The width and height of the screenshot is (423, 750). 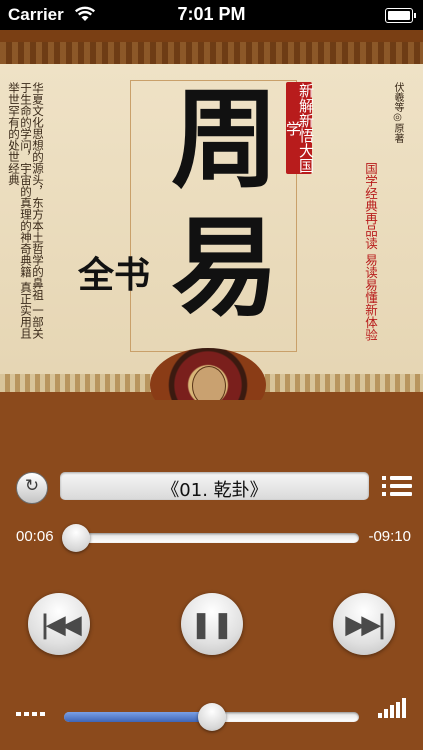 I want to click on previous-track-button: |◀◀, so click(x=59, y=624).